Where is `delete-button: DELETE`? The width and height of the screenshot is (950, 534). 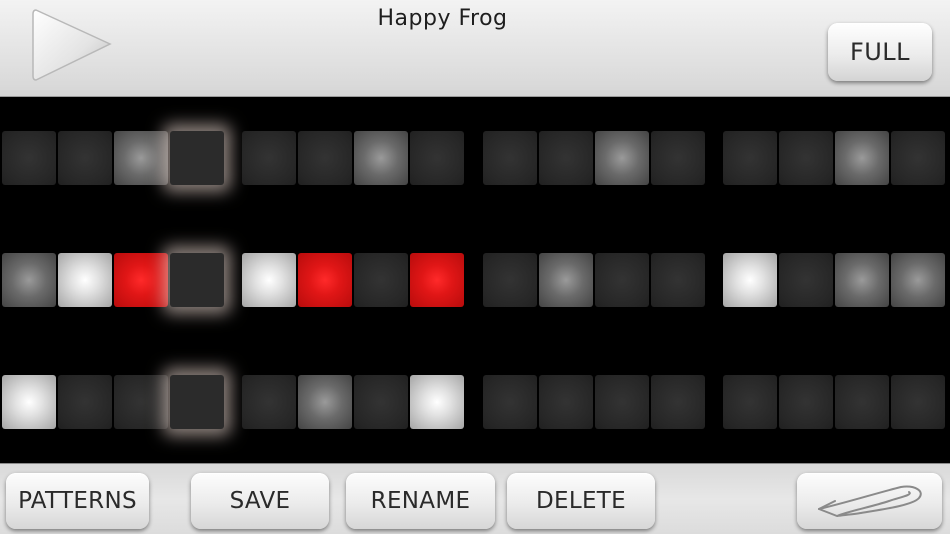
delete-button: DELETE is located at coordinates (581, 501).